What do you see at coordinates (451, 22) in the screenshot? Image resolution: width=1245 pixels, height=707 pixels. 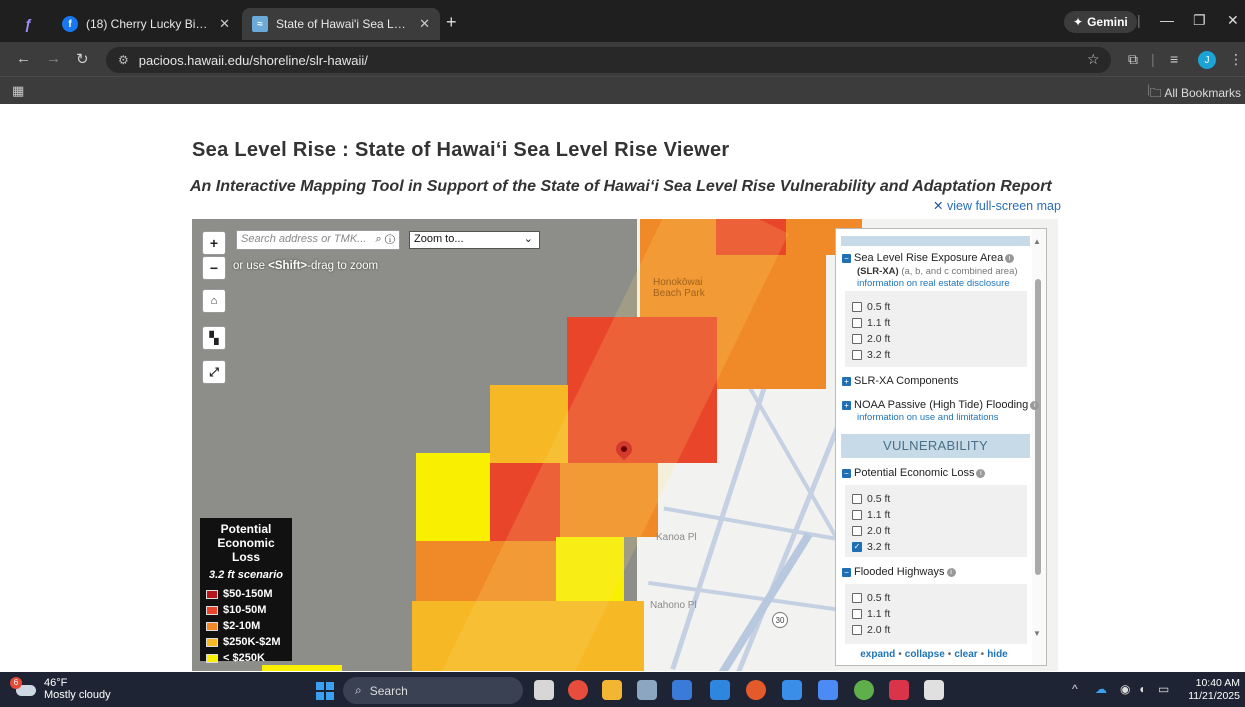 I see `new-tab-button: +` at bounding box center [451, 22].